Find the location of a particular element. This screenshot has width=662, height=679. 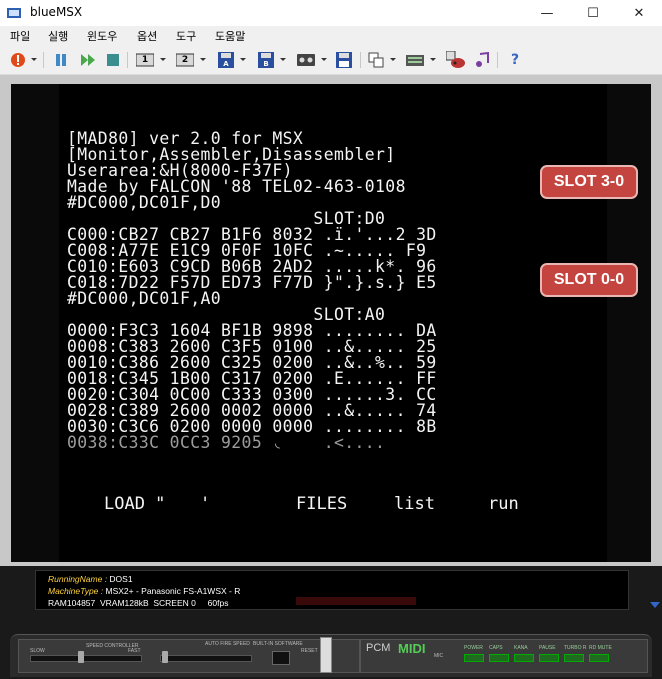

music-icon is located at coordinates (482, 60).